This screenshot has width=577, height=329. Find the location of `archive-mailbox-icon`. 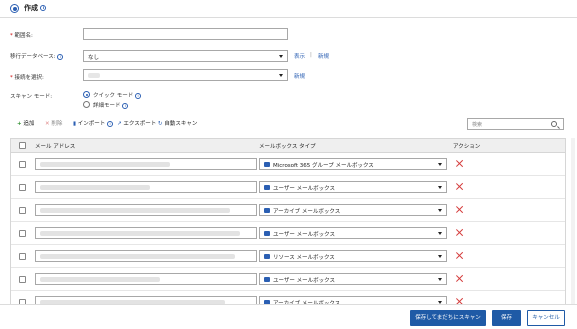

archive-mailbox-icon is located at coordinates (267, 210).